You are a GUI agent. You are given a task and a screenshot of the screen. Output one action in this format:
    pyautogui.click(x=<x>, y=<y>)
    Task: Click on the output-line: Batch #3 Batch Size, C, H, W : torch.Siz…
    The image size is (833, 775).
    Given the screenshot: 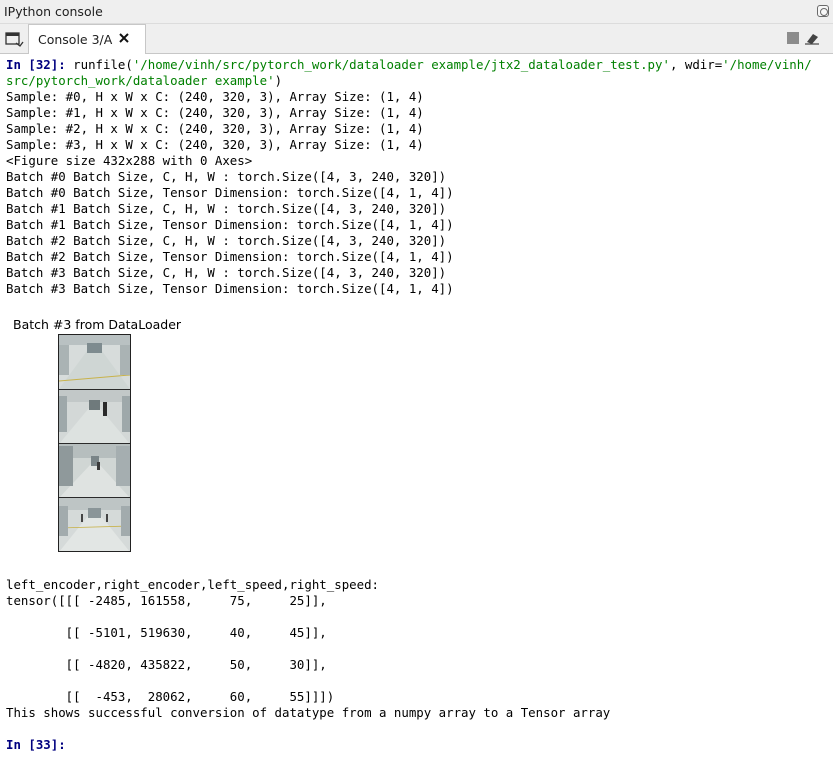 What is the action you would take?
    pyautogui.click(x=226, y=272)
    